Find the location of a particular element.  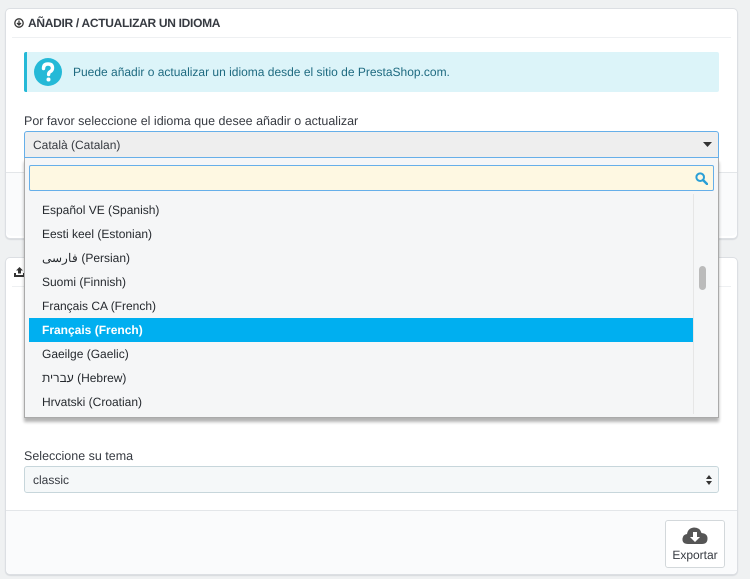

search-field is located at coordinates (371, 178).